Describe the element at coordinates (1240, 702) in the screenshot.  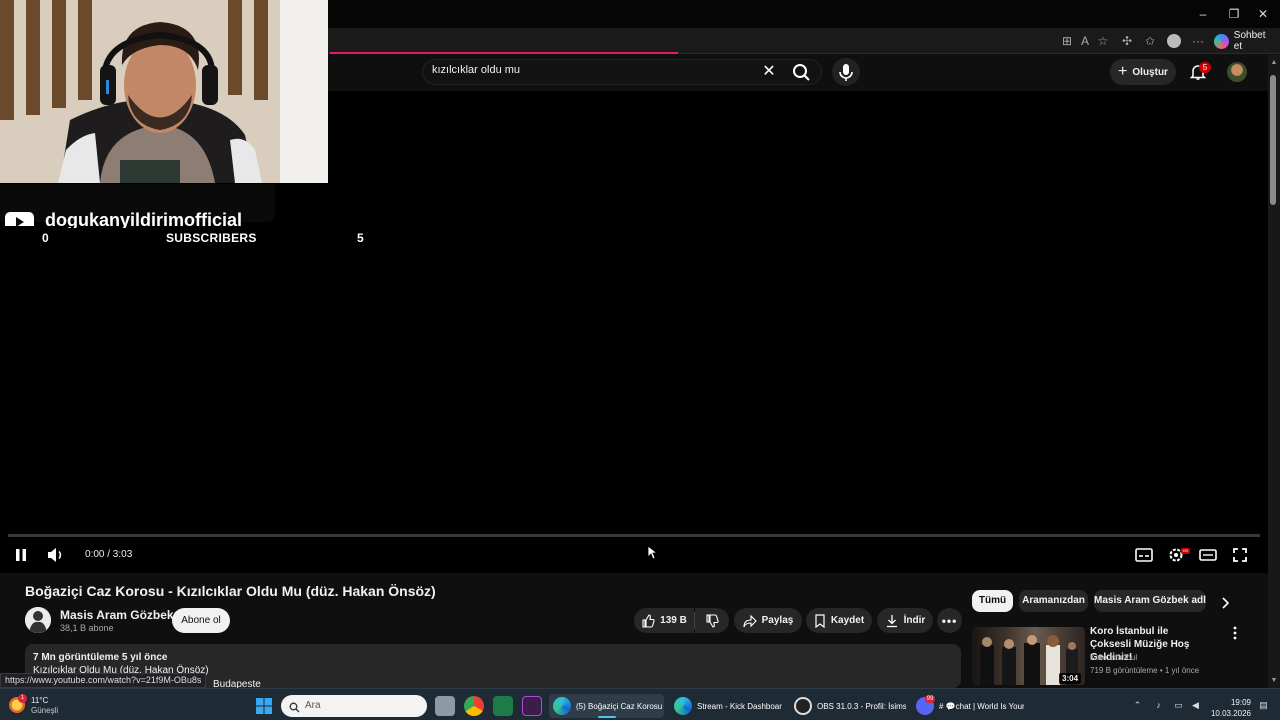
I see `clock-time: 19:09` at that location.